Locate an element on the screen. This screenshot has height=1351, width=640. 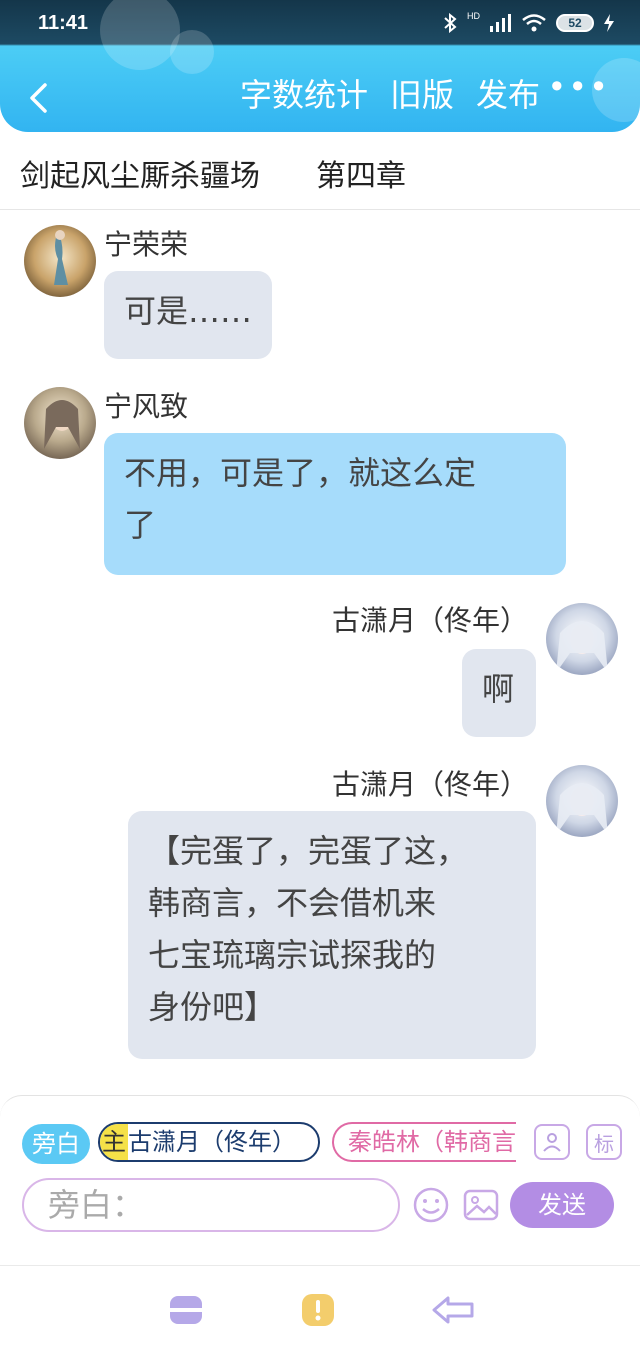
chapter-title: 第四章 is located at coordinates (361, 176).